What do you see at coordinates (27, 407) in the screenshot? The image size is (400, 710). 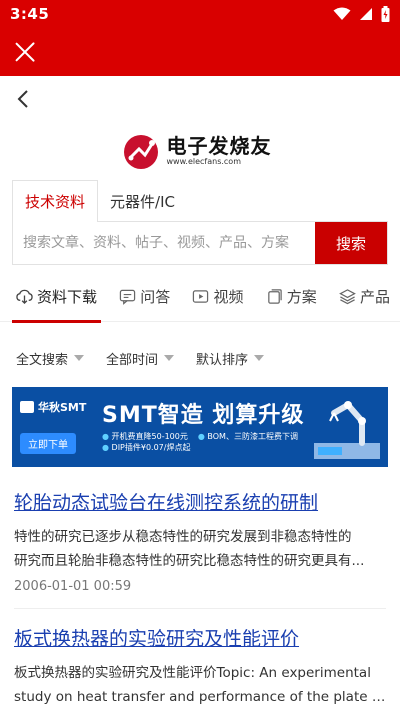 I see `brand-logo-icon` at bounding box center [27, 407].